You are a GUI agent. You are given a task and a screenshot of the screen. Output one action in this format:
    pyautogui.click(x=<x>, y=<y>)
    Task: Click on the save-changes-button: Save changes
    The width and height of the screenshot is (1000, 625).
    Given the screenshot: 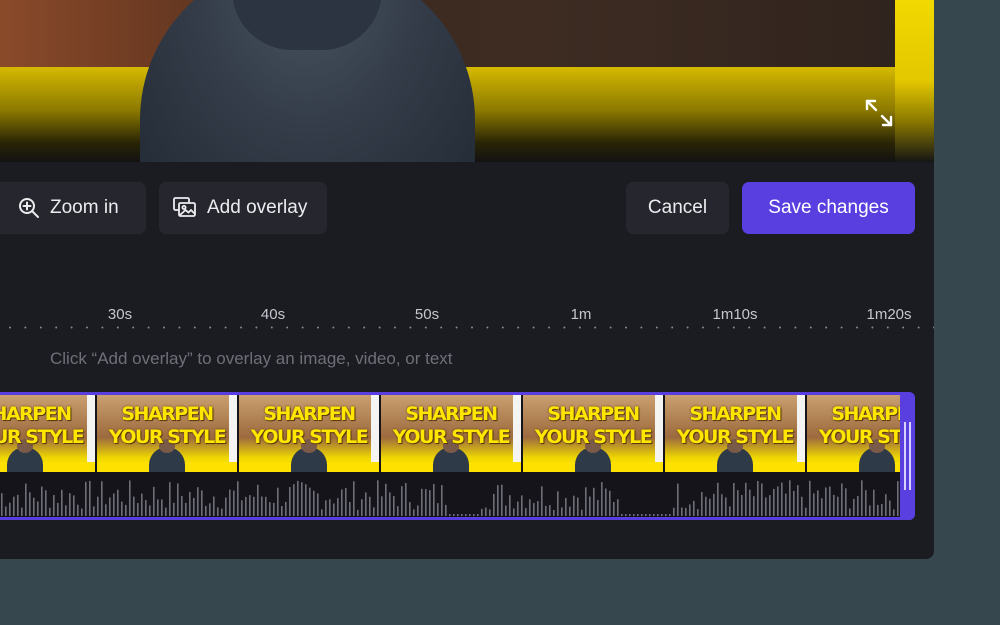 What is the action you would take?
    pyautogui.click(x=828, y=208)
    